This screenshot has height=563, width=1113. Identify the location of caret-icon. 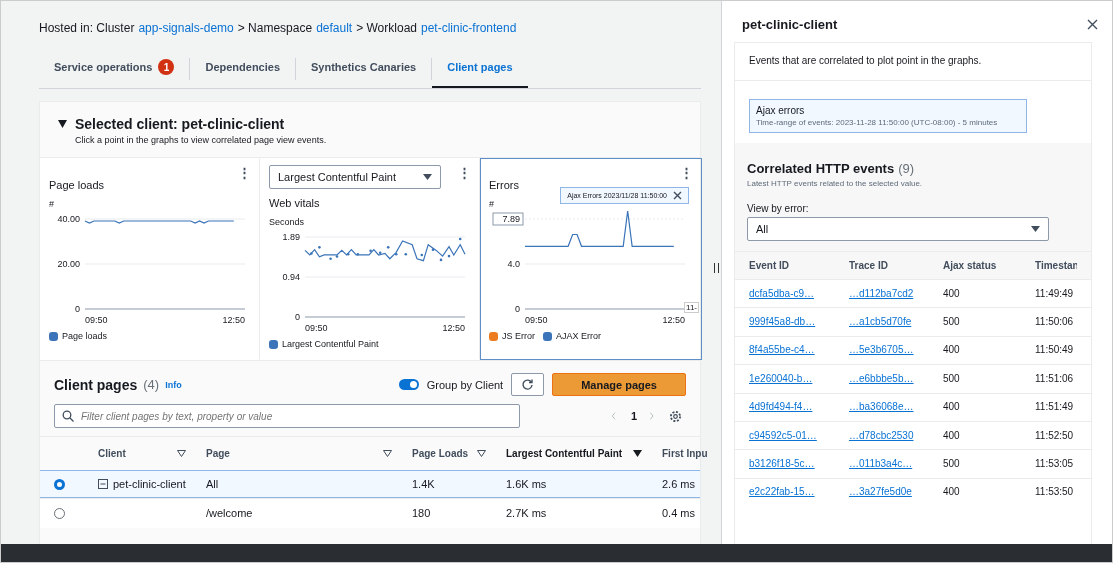
(1035, 229).